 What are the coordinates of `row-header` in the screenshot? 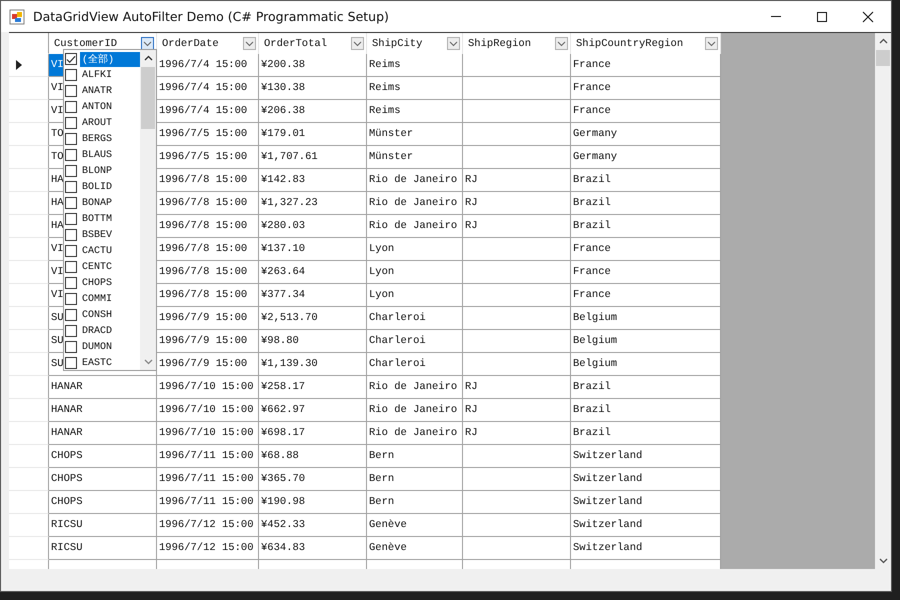 It's located at (29, 65).